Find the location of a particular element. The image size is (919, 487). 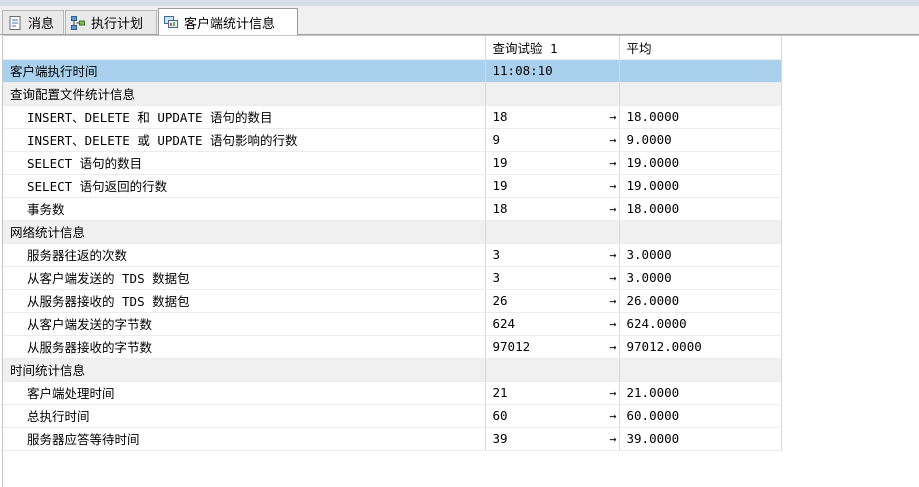

table-row: INSERT、DELETE 和 UPDATE 语句的数目 18 → 18.0000 is located at coordinates (392, 117).